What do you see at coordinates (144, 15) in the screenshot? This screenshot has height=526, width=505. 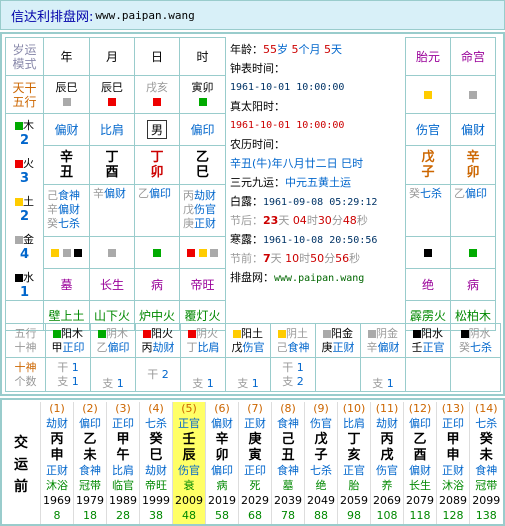 I see `site-url: www.paipan.wang` at bounding box center [144, 15].